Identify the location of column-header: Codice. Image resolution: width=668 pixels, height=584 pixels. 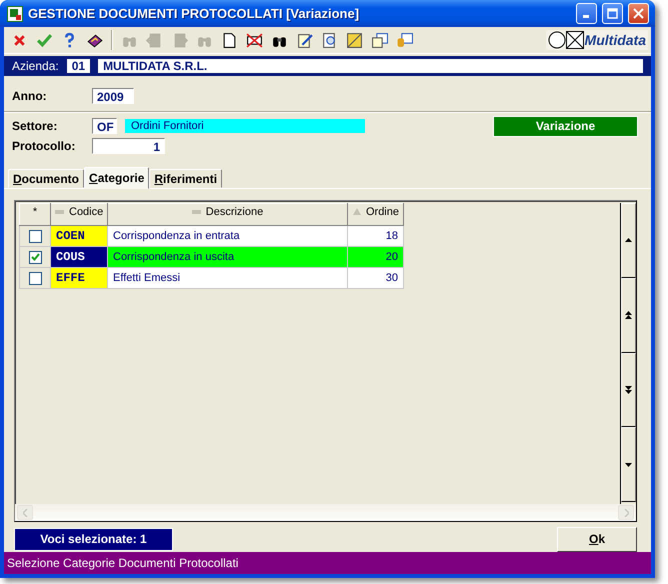
(79, 215).